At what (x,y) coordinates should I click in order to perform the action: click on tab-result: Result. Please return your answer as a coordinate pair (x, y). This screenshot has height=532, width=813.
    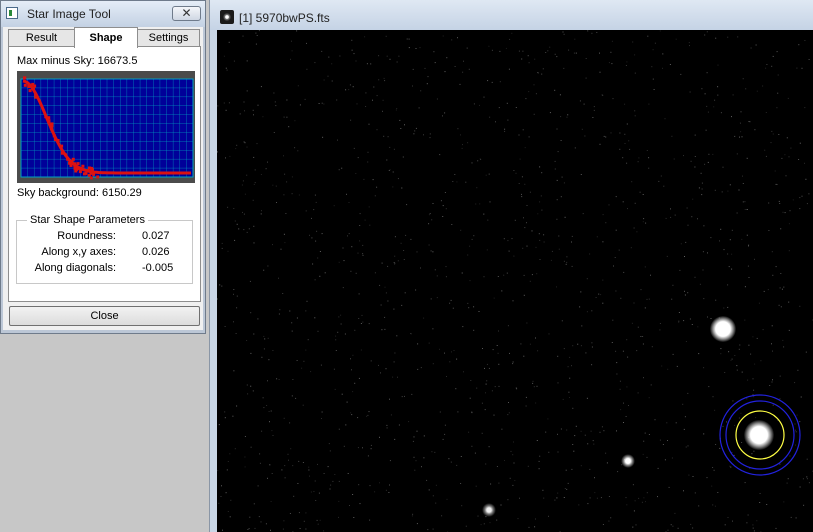
    Looking at the image, I should click on (41, 37).